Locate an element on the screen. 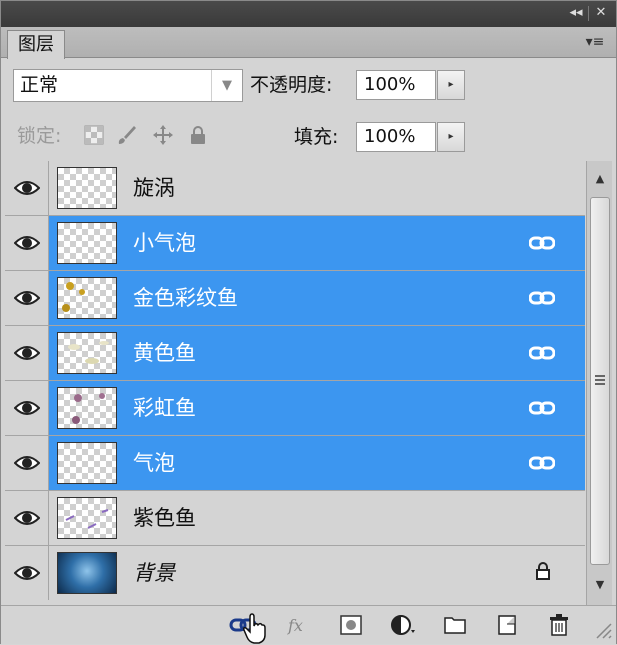 Image resolution: width=617 pixels, height=645 pixels. adjustment-layer-icon is located at coordinates (403, 625).